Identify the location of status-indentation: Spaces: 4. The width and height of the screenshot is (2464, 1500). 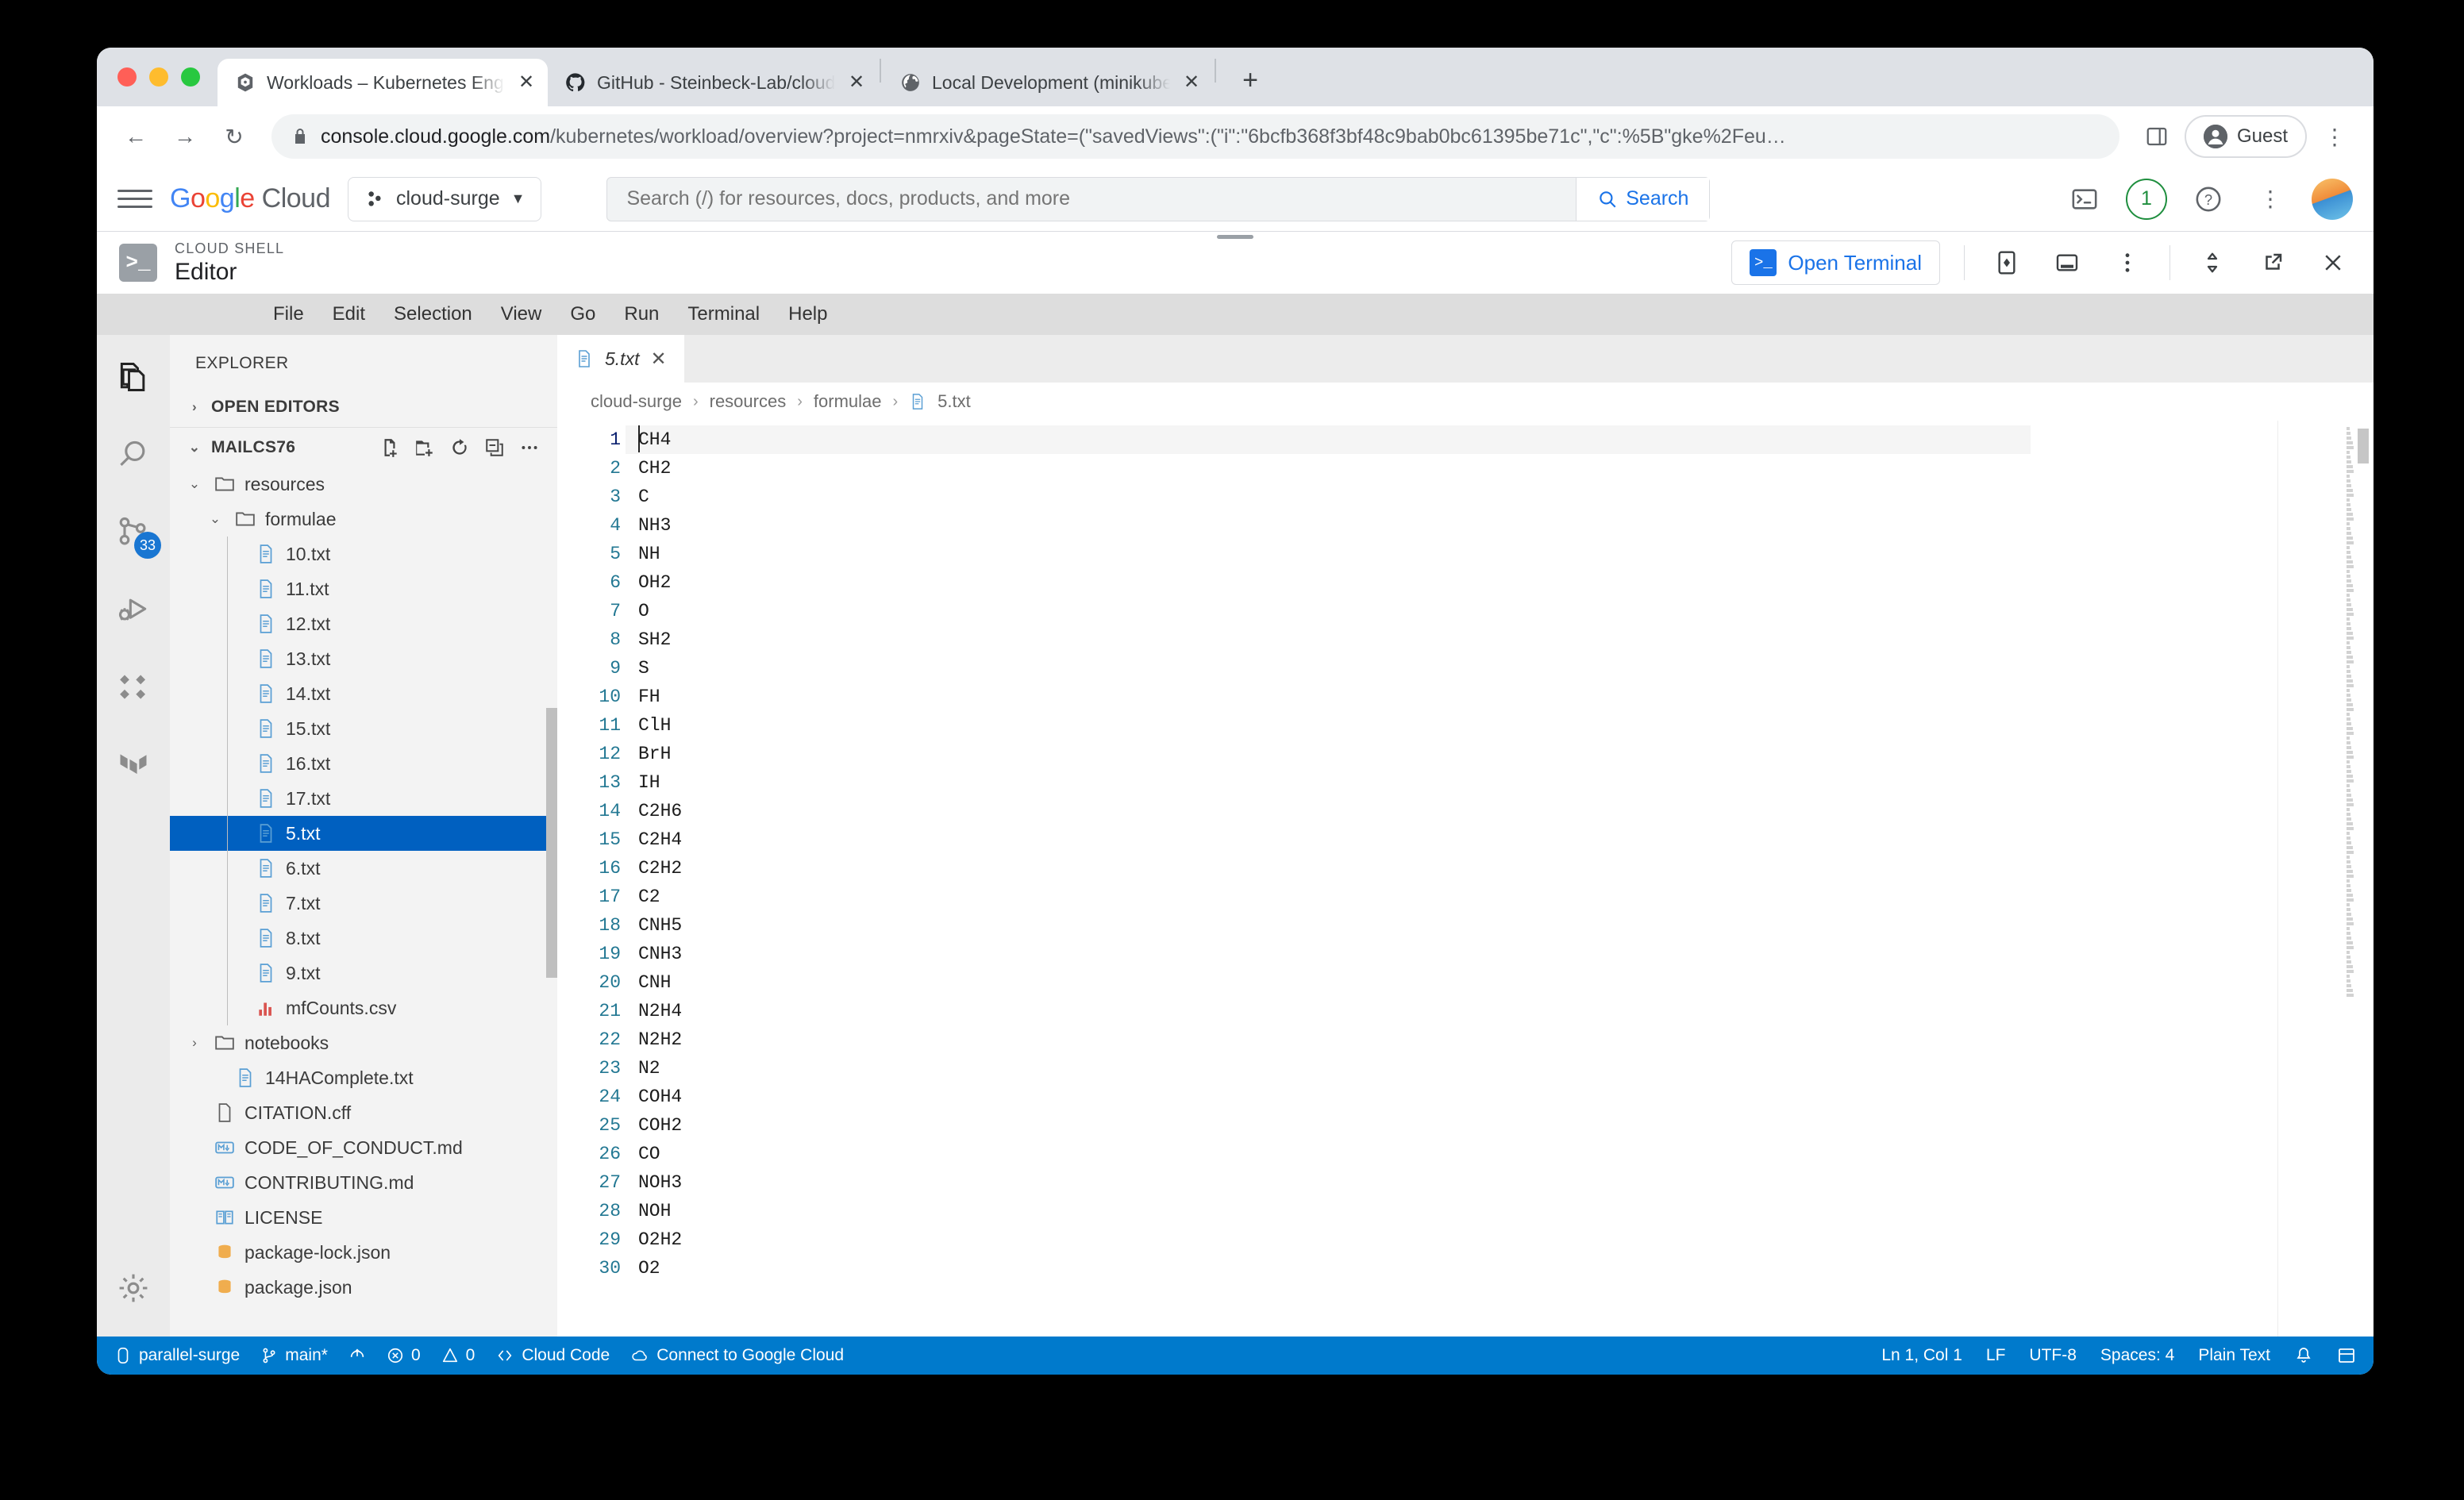
(2137, 1355).